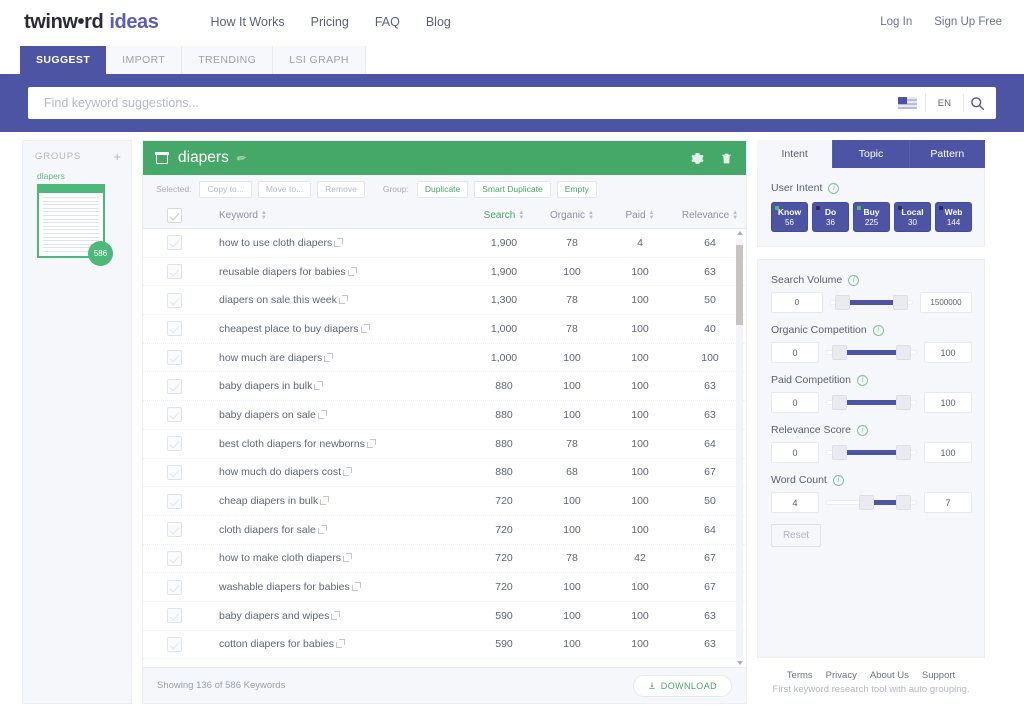  What do you see at coordinates (726, 158) in the screenshot?
I see `trash-icon` at bounding box center [726, 158].